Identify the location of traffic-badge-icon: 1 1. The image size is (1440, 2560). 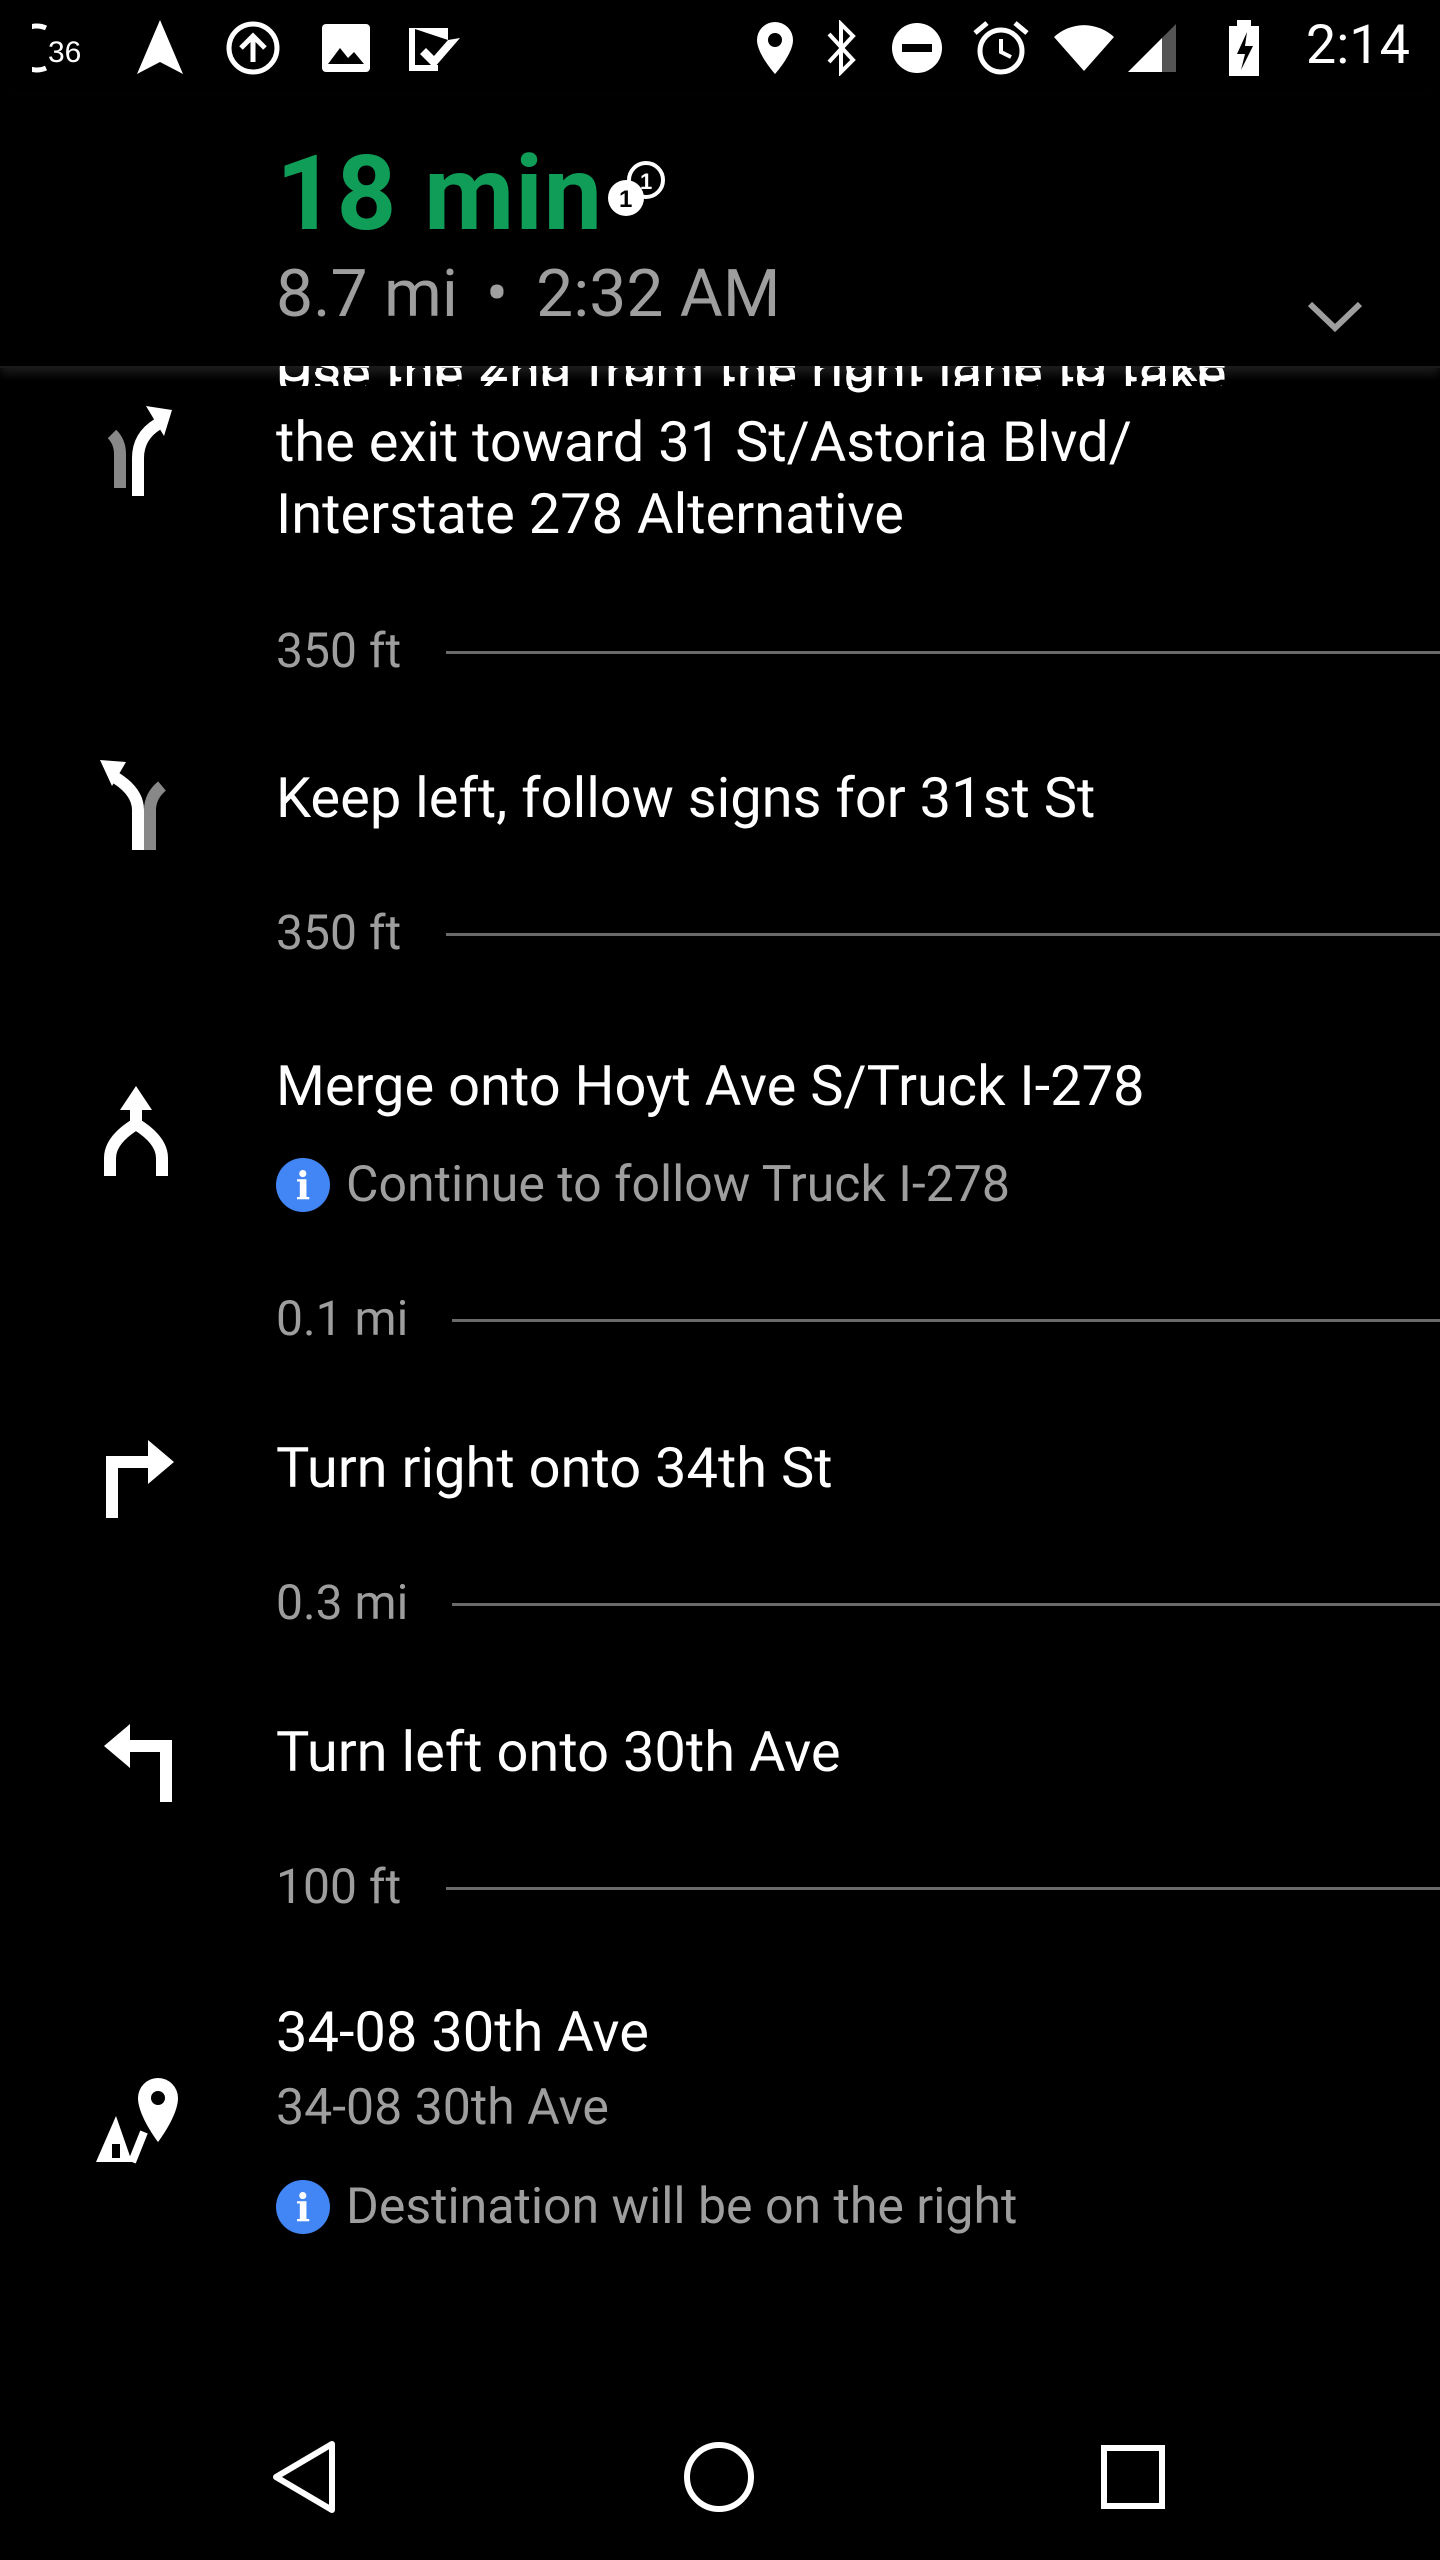
(636, 188).